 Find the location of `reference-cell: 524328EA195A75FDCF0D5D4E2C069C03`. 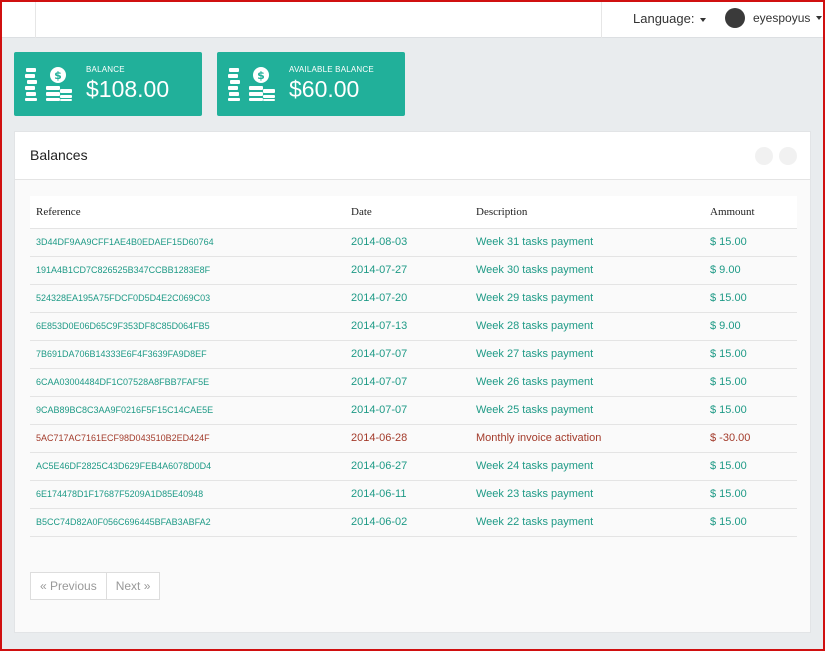

reference-cell: 524328EA195A75FDCF0D5D4E2C069C03 is located at coordinates (187, 298).